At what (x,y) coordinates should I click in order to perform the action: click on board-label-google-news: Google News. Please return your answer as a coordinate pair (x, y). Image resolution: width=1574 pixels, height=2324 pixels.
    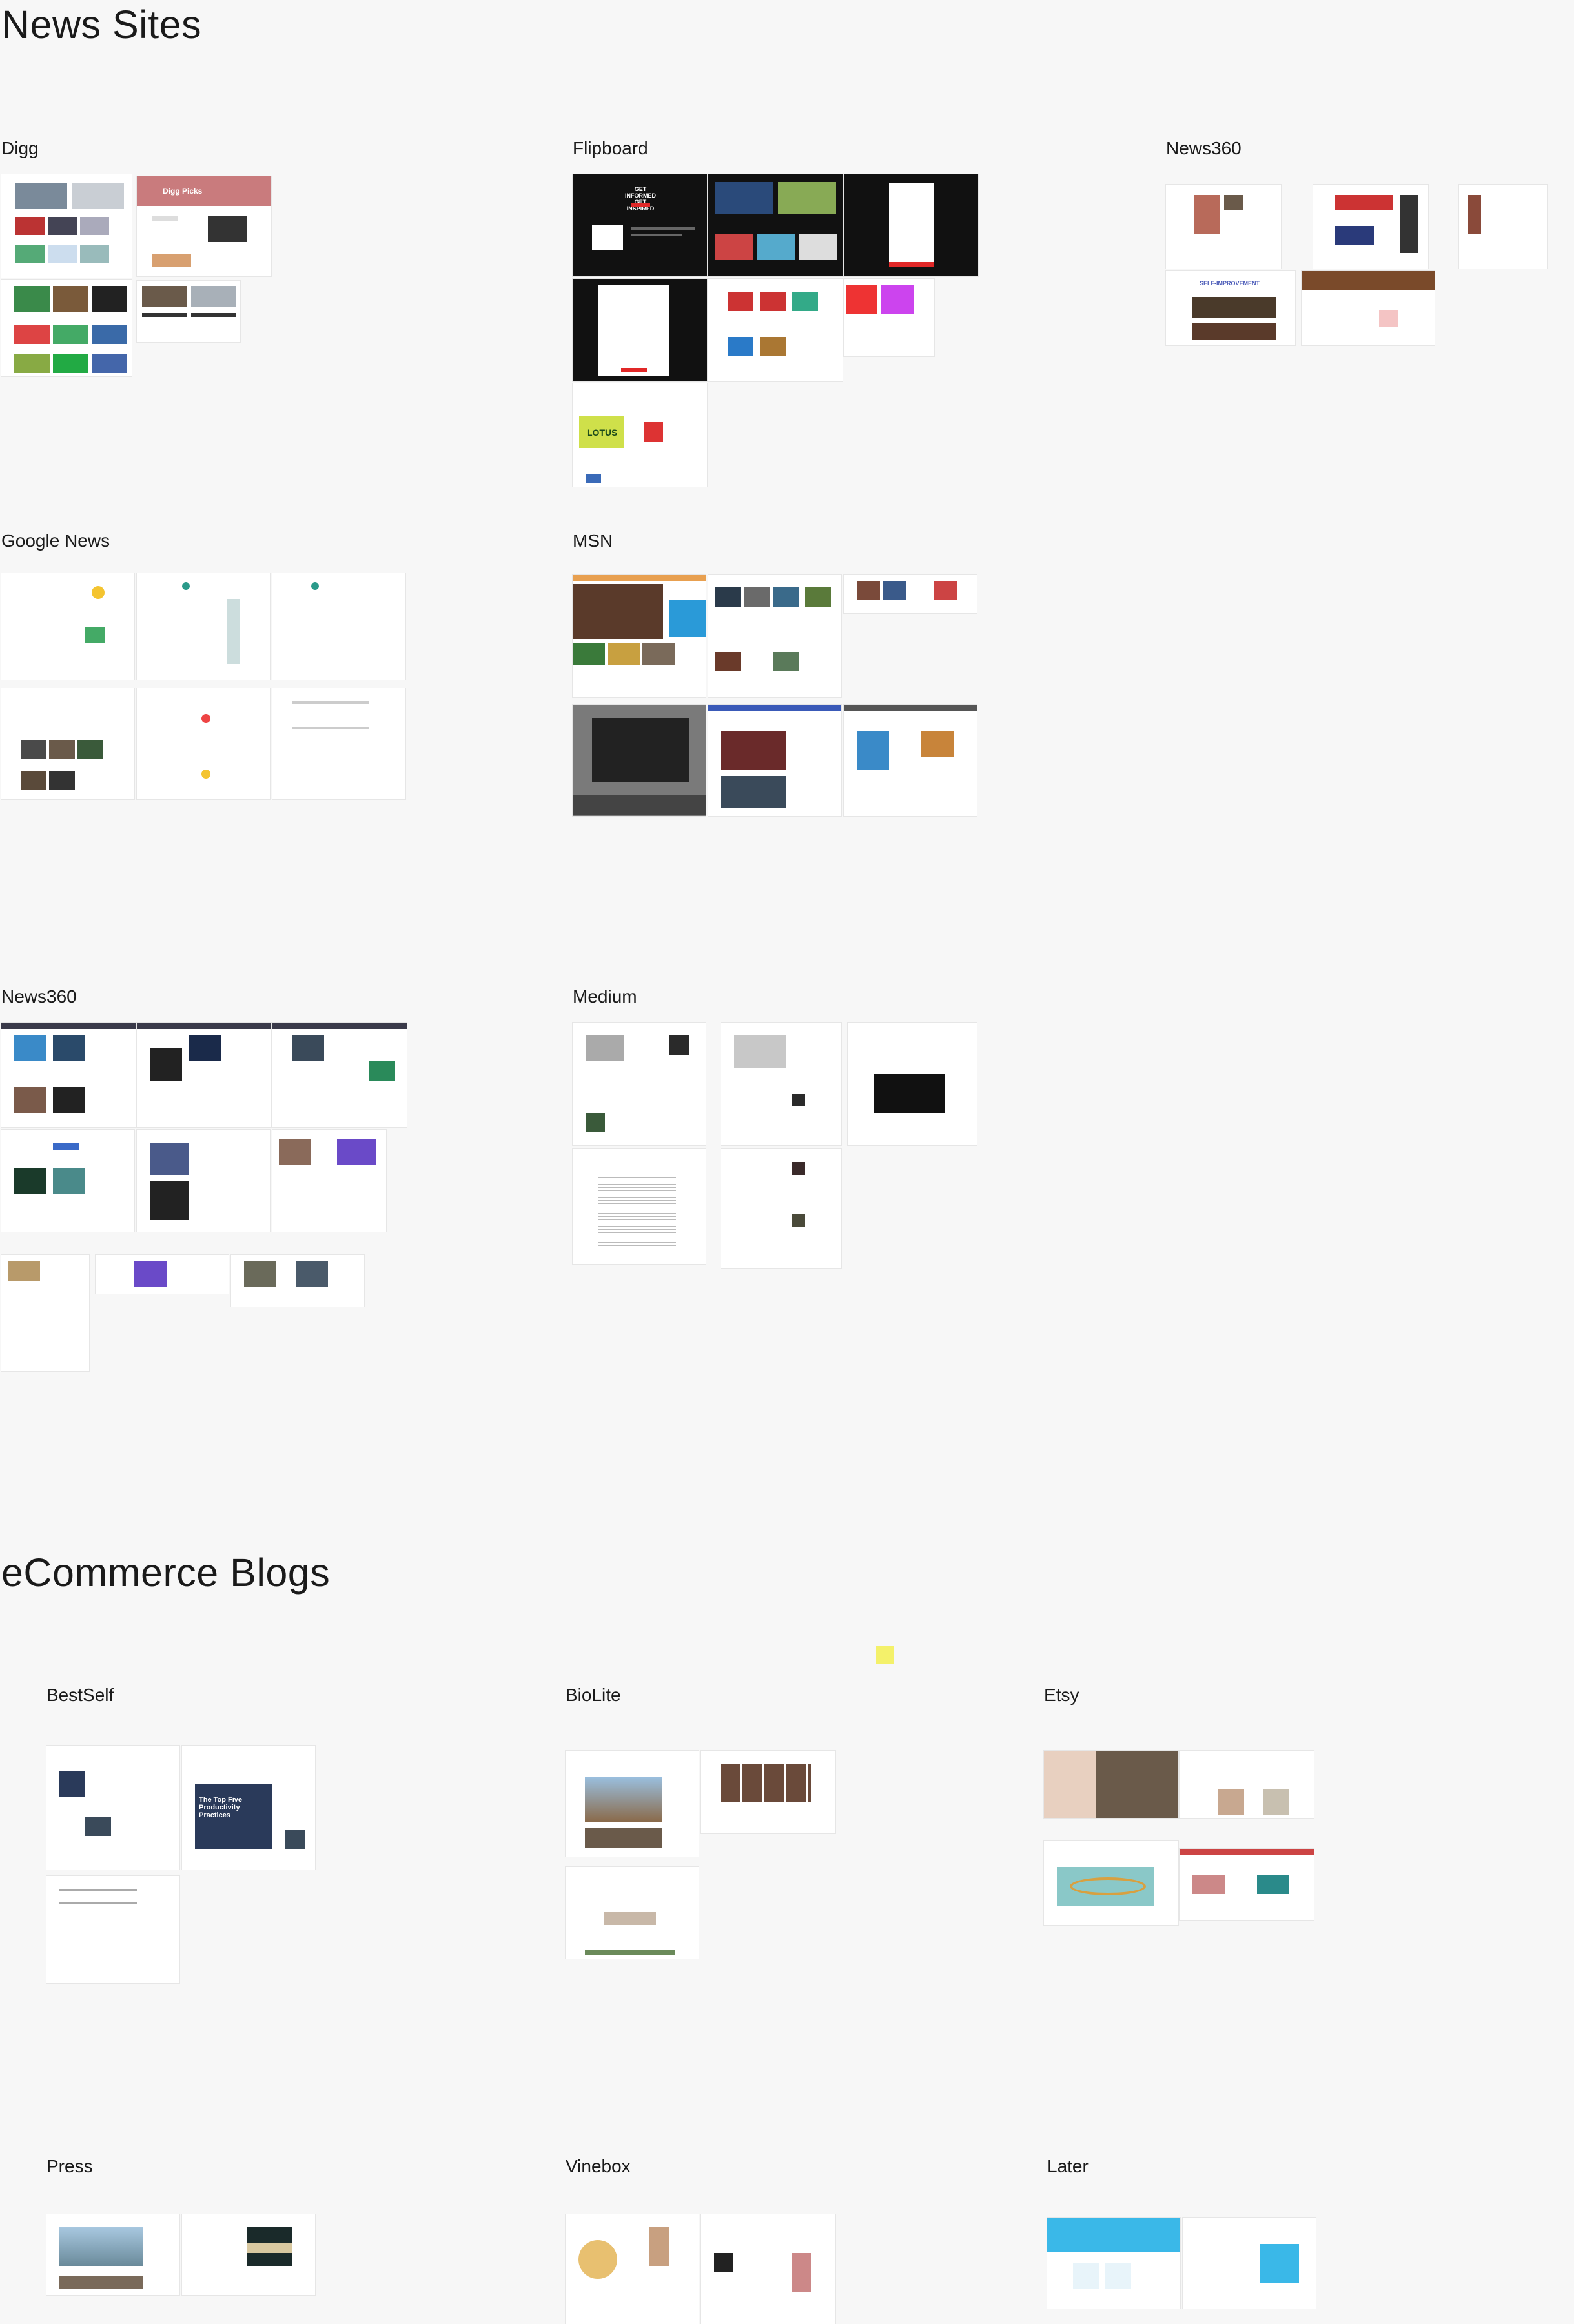
    Looking at the image, I should click on (55, 541).